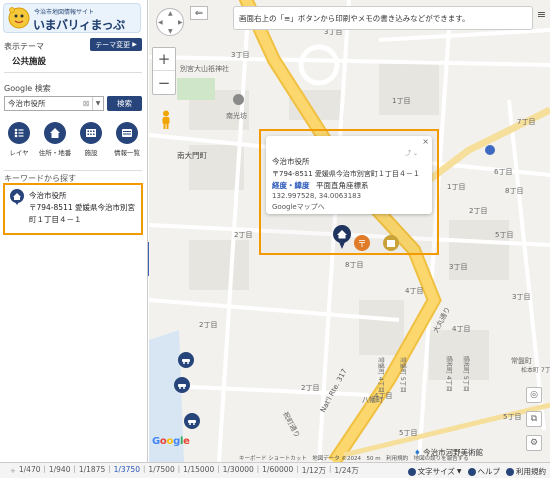  I want to click on share-icon: ⤴︎ ⌄, so click(411, 152).